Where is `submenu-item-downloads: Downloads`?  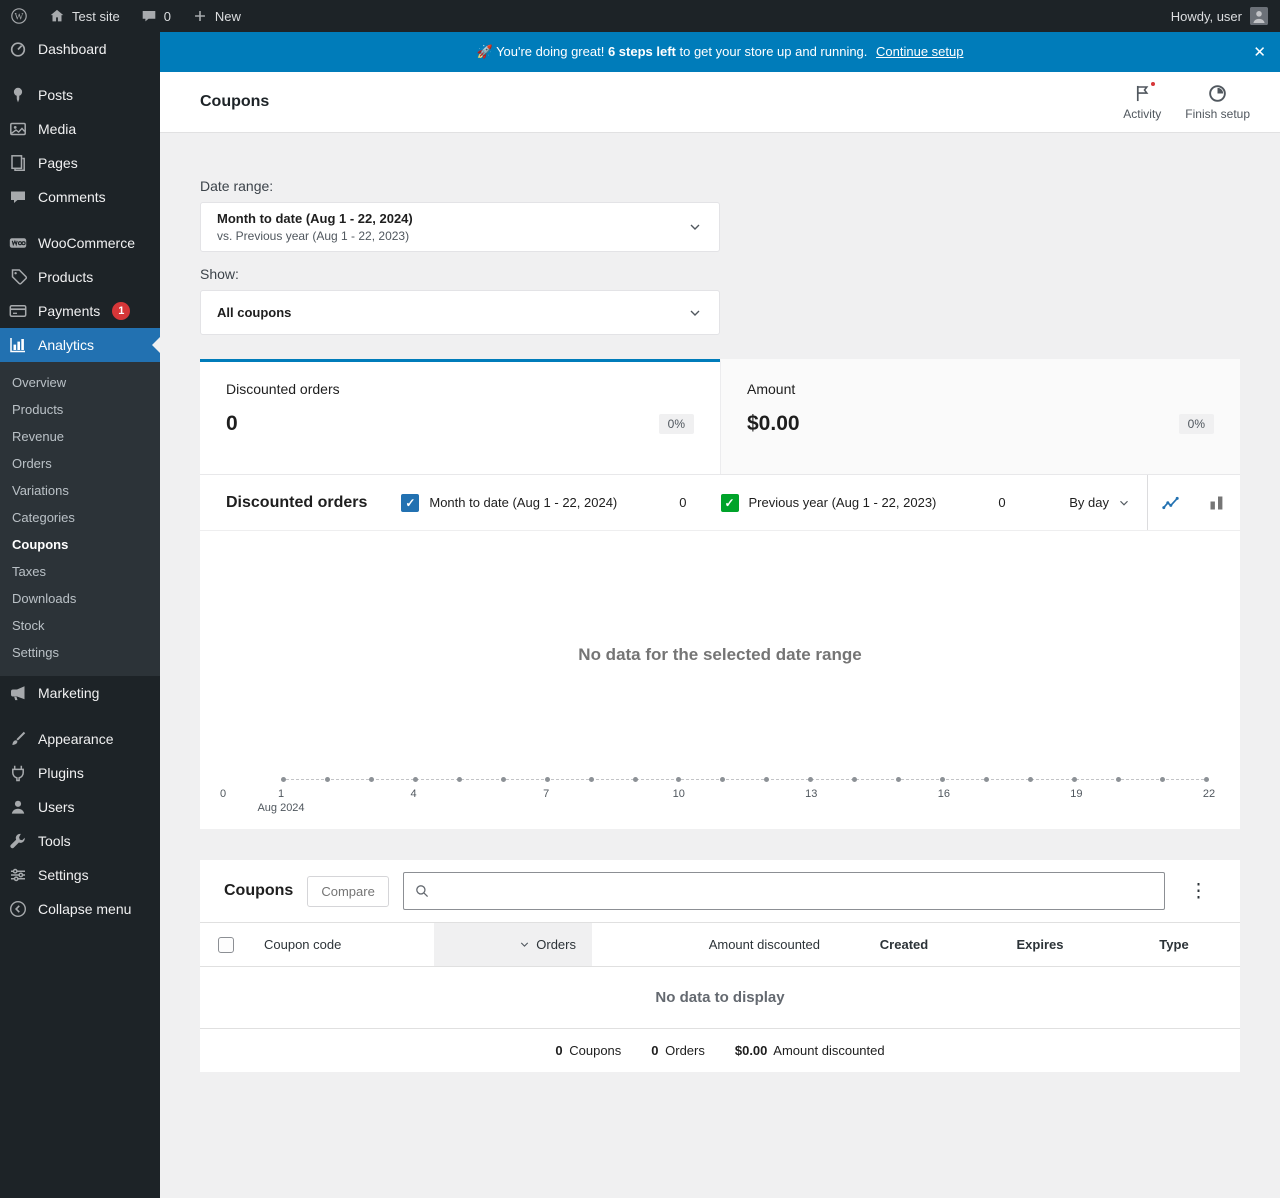 submenu-item-downloads: Downloads is located at coordinates (80, 598).